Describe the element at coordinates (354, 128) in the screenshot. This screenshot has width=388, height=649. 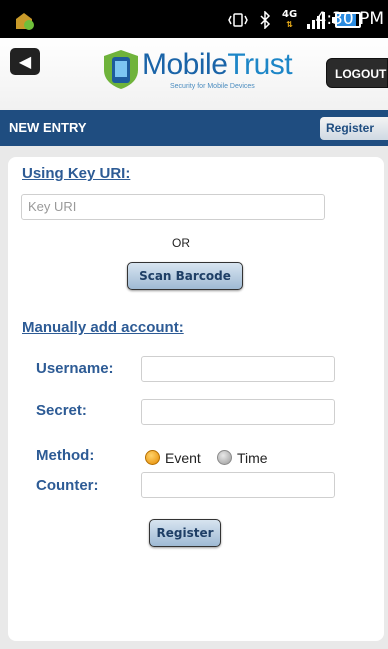
I see `header-register-button: Register` at that location.